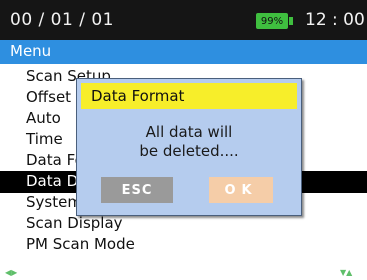 This screenshot has width=367, height=280. I want to click on battery-icon: 99%, so click(272, 21).